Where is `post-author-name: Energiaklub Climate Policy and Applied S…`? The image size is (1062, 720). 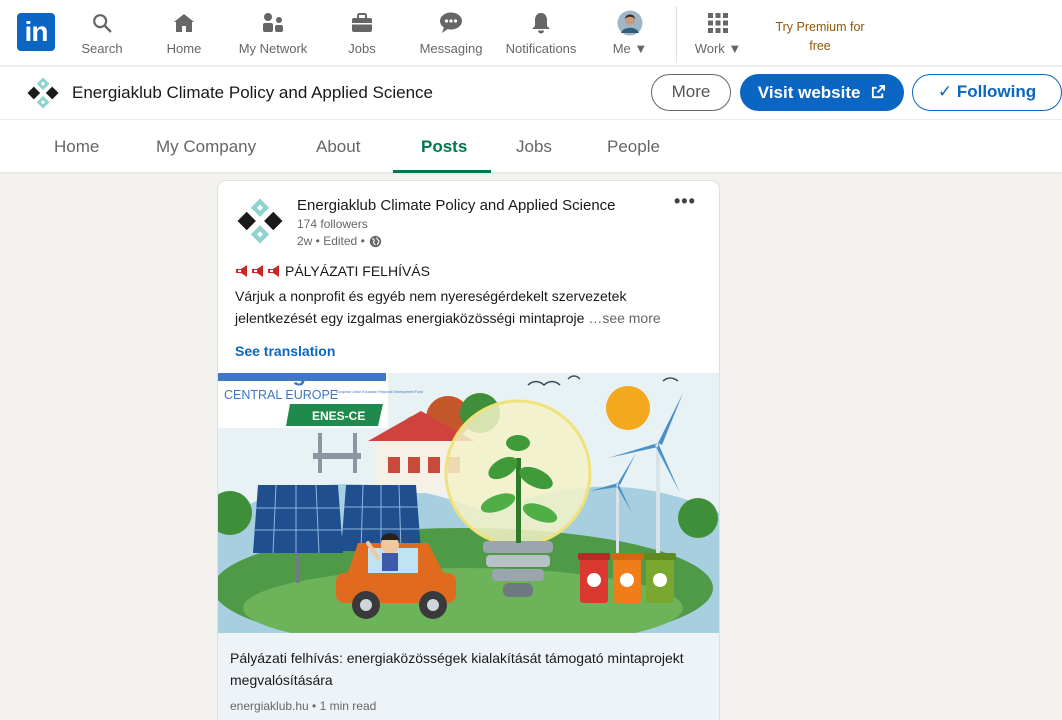 post-author-name: Energiaklub Climate Policy and Applied S… is located at coordinates (456, 205).